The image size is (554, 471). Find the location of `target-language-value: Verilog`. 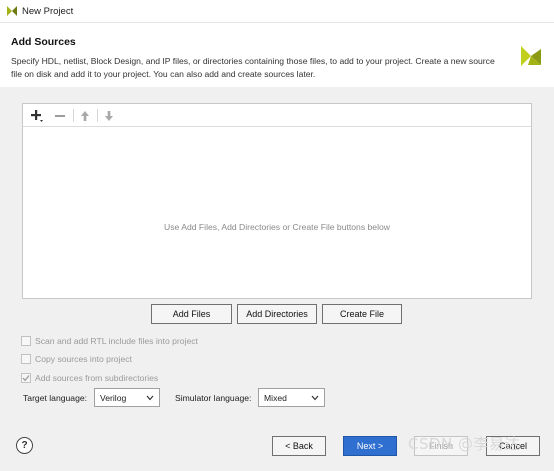

target-language-value: Verilog is located at coordinates (113, 397).